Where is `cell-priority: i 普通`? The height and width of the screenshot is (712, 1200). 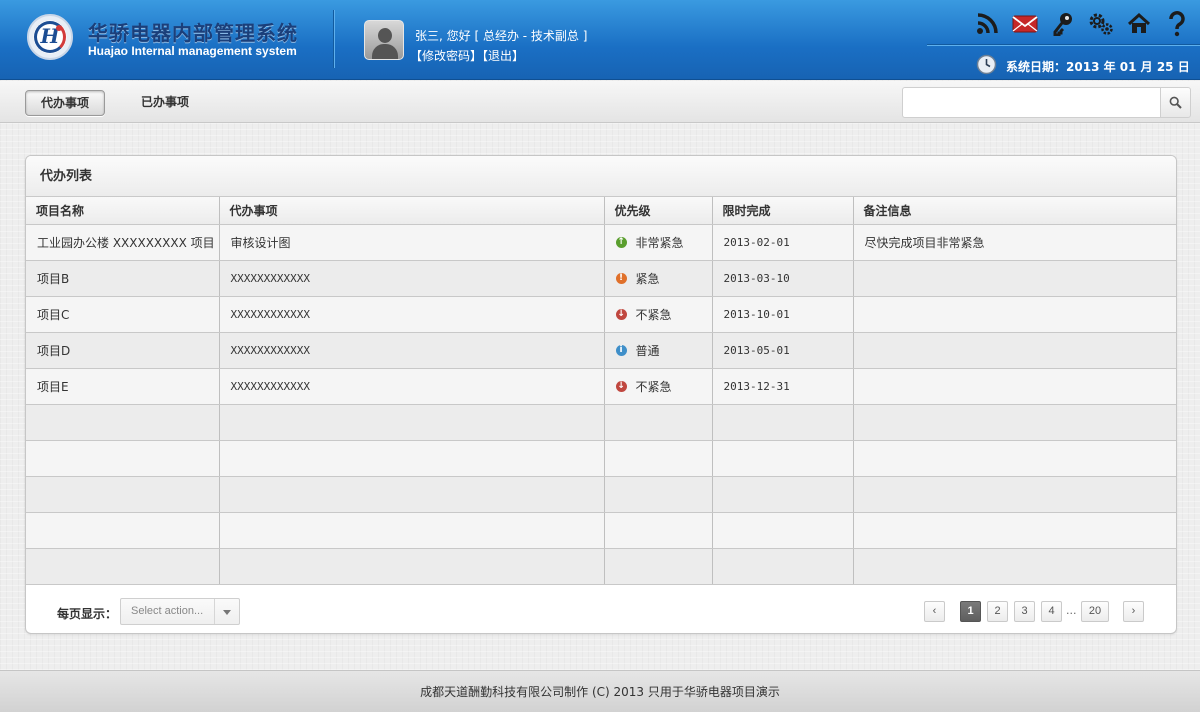 cell-priority: i 普通 is located at coordinates (658, 350).